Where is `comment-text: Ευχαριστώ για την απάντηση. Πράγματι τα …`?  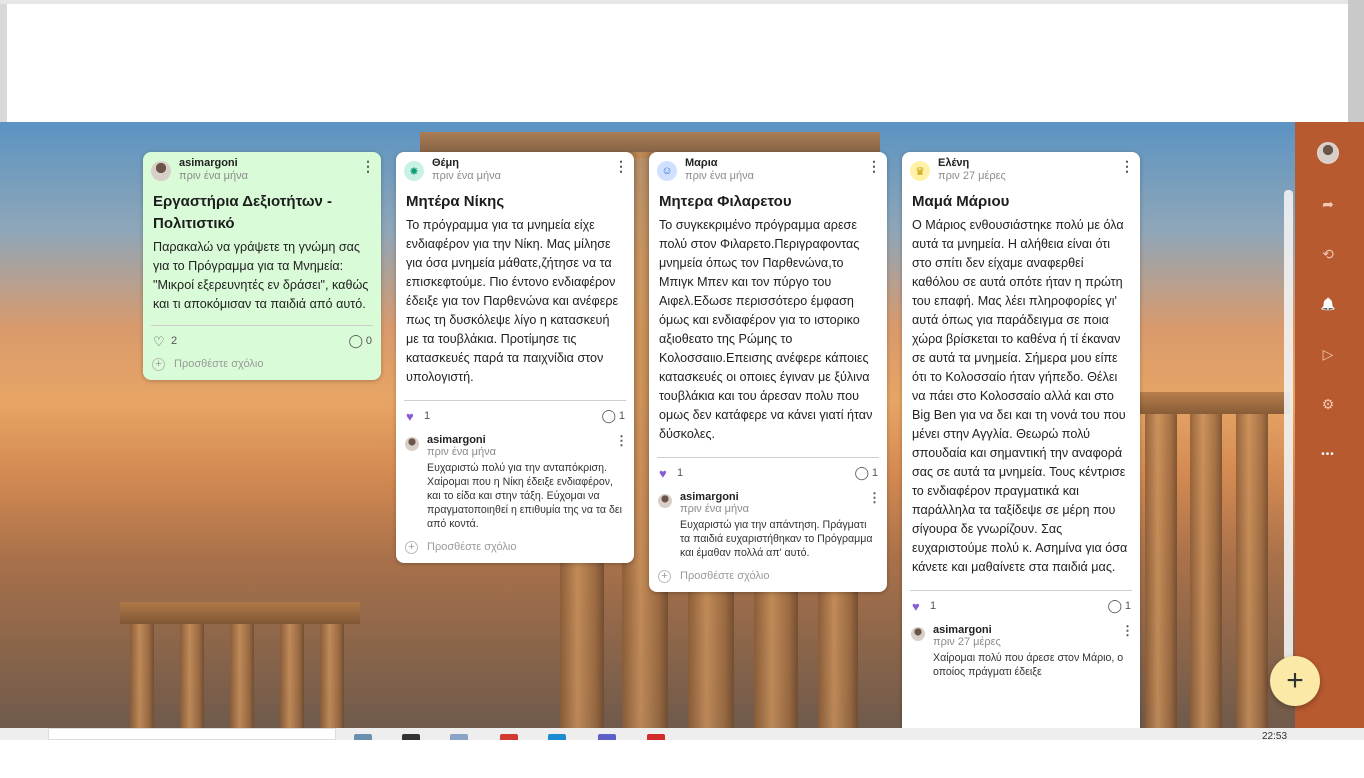 comment-text: Ευχαριστώ για την απάντηση. Πράγματι τα … is located at coordinates (776, 539).